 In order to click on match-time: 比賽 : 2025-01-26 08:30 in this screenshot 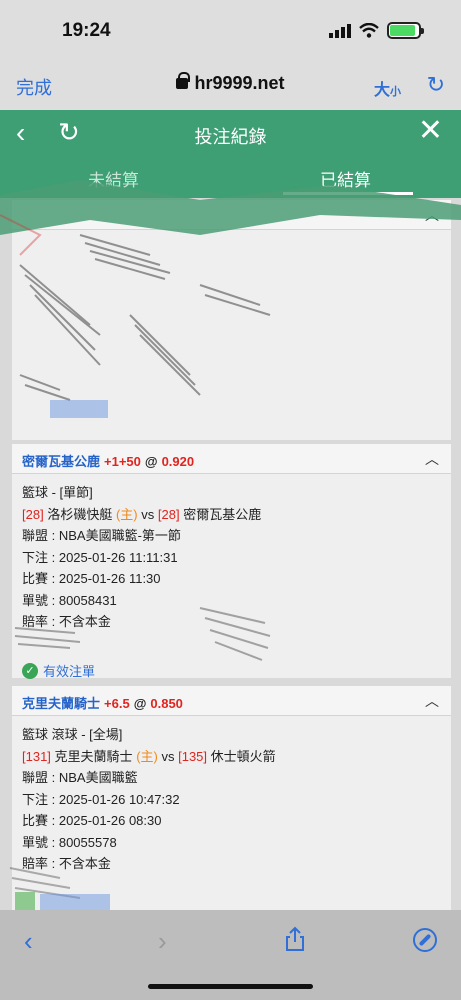, I will do `click(92, 820)`.